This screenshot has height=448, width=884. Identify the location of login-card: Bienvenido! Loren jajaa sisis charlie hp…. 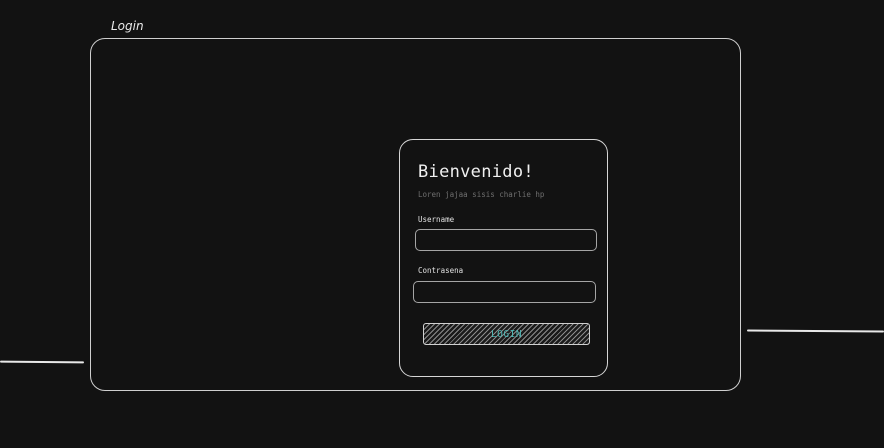
(503, 258).